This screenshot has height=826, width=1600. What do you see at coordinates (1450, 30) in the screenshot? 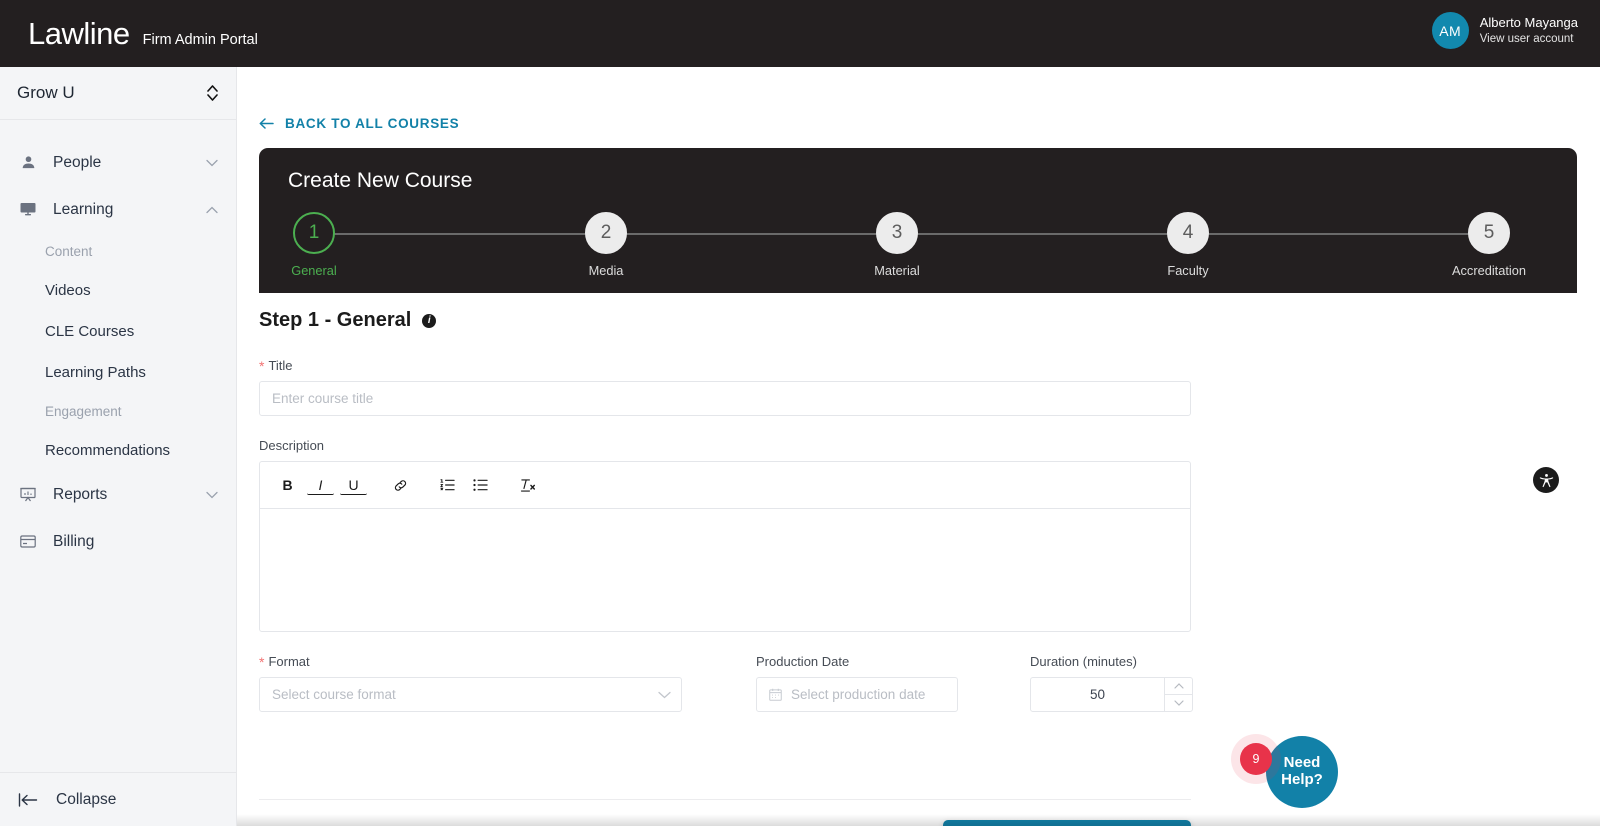
I see `avatar: AM` at bounding box center [1450, 30].